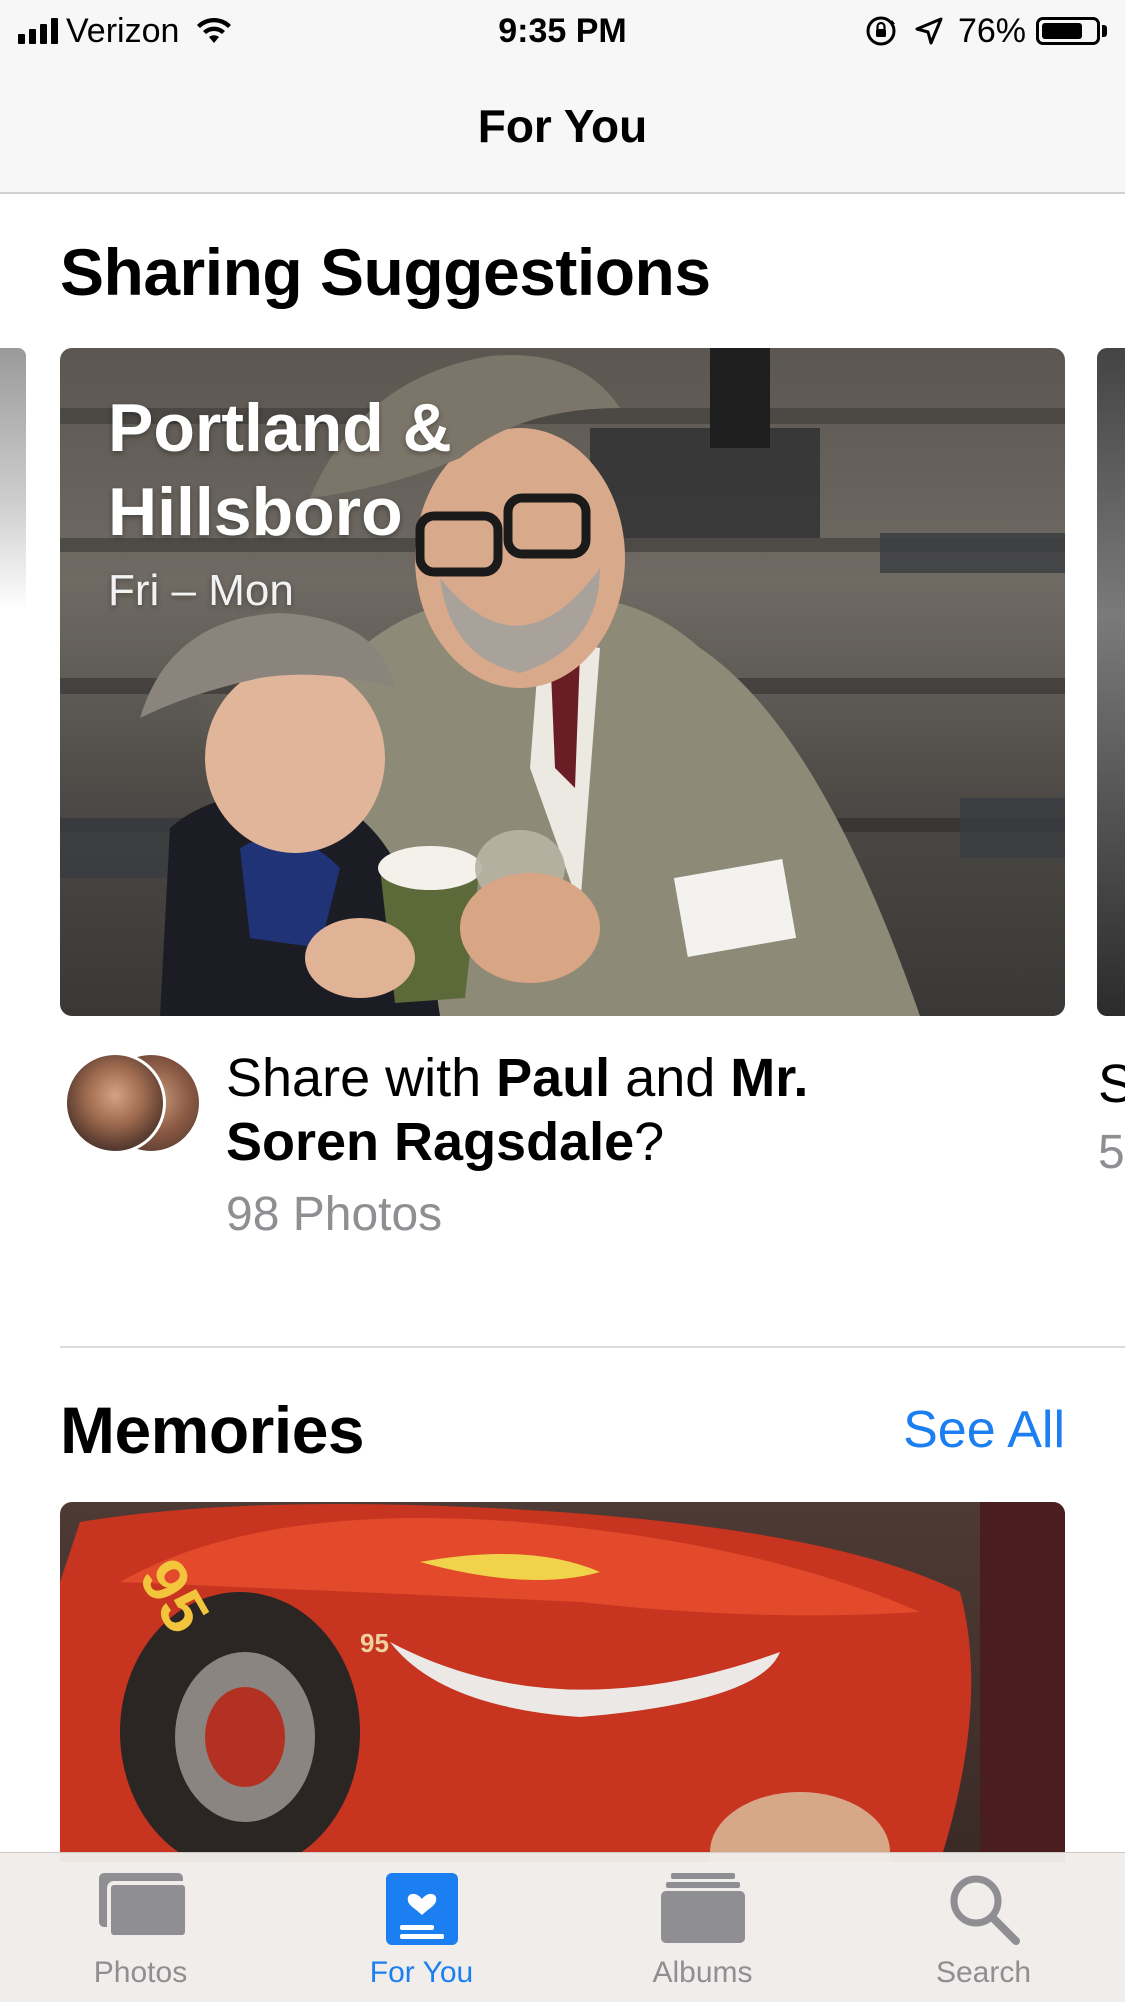 This screenshot has width=1125, height=2002. I want to click on tab-label: Search, so click(983, 1972).